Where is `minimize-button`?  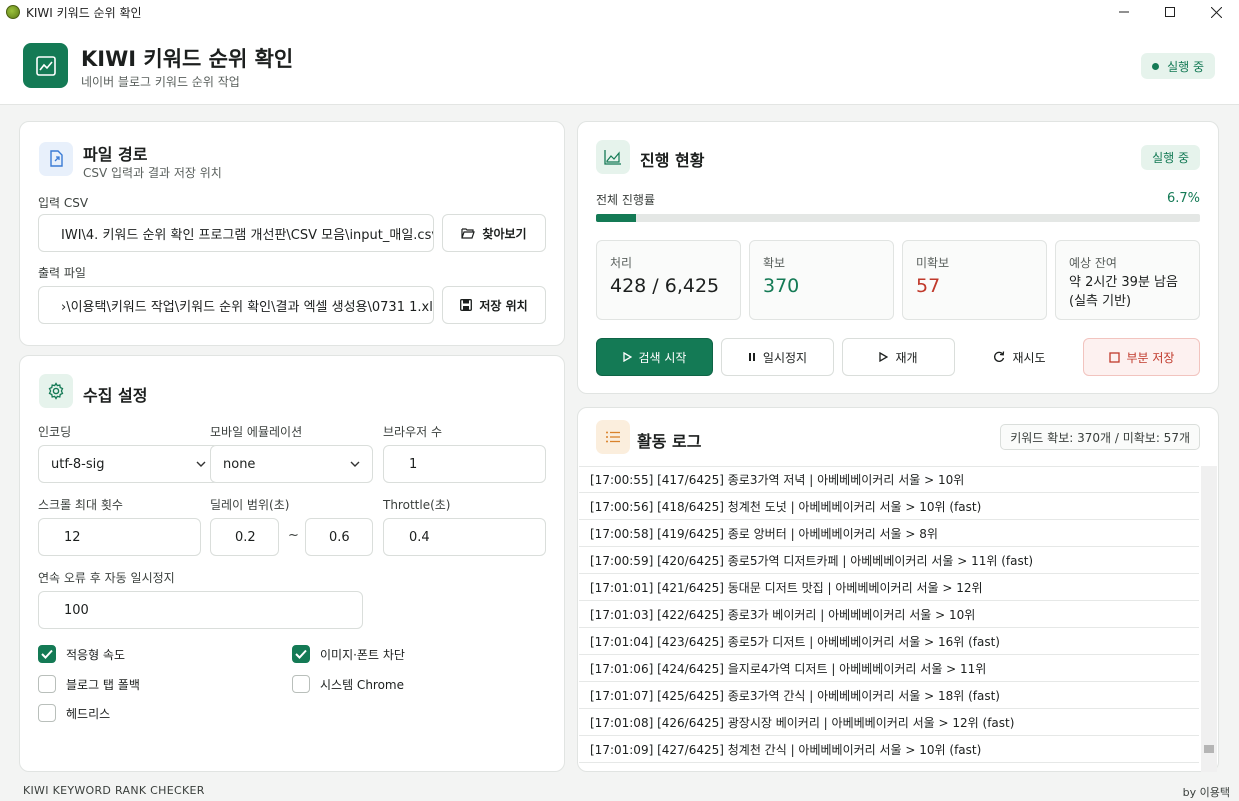 minimize-button is located at coordinates (1124, 12).